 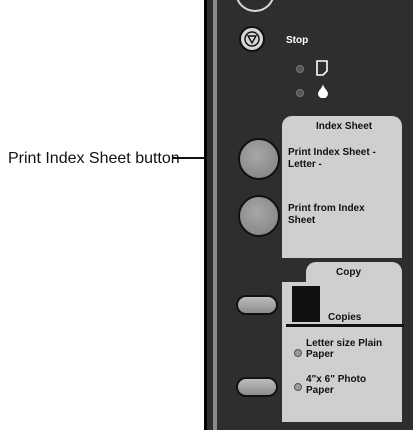 I want to click on index-sheet-title: Index Sheet, so click(x=344, y=126).